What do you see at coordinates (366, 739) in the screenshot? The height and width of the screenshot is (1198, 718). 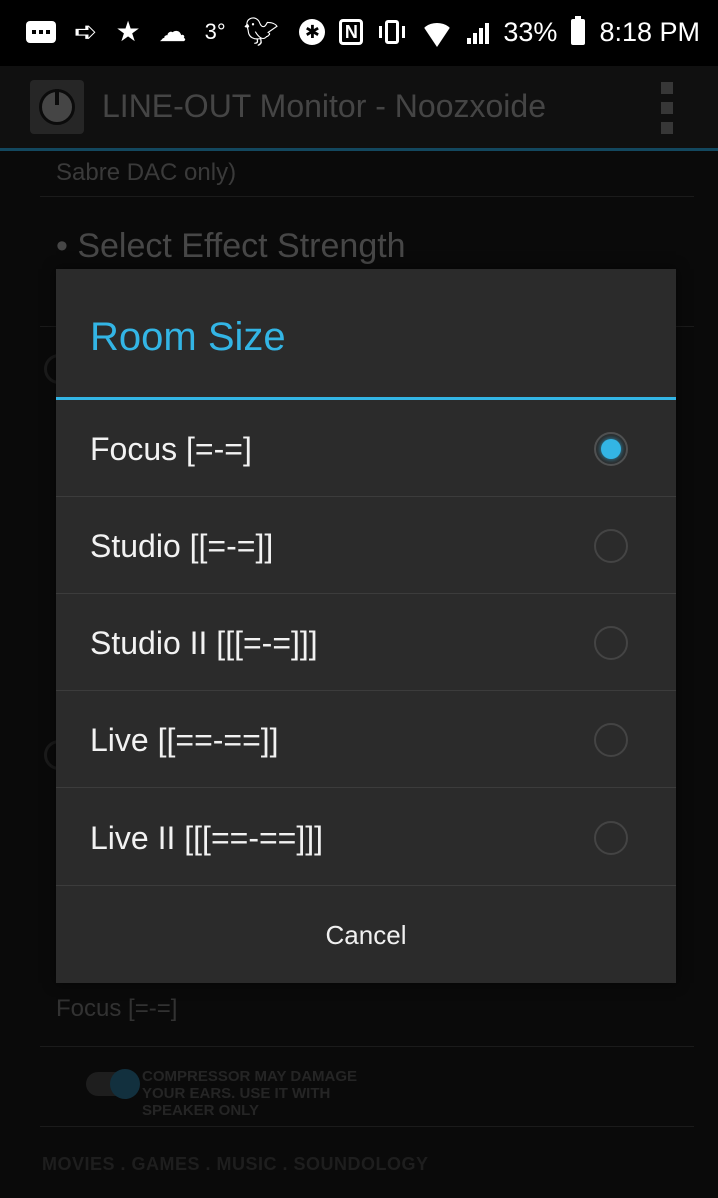 I see `option-live: Live [[==-==]]` at bounding box center [366, 739].